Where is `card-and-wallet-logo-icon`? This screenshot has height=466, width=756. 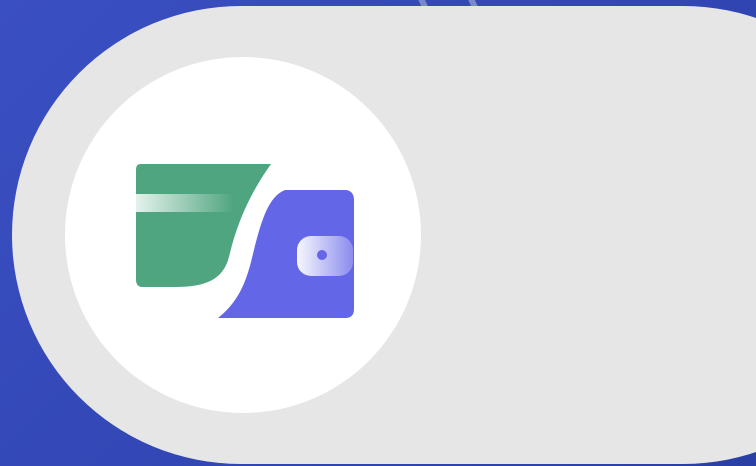
card-and-wallet-logo-icon is located at coordinates (245, 241).